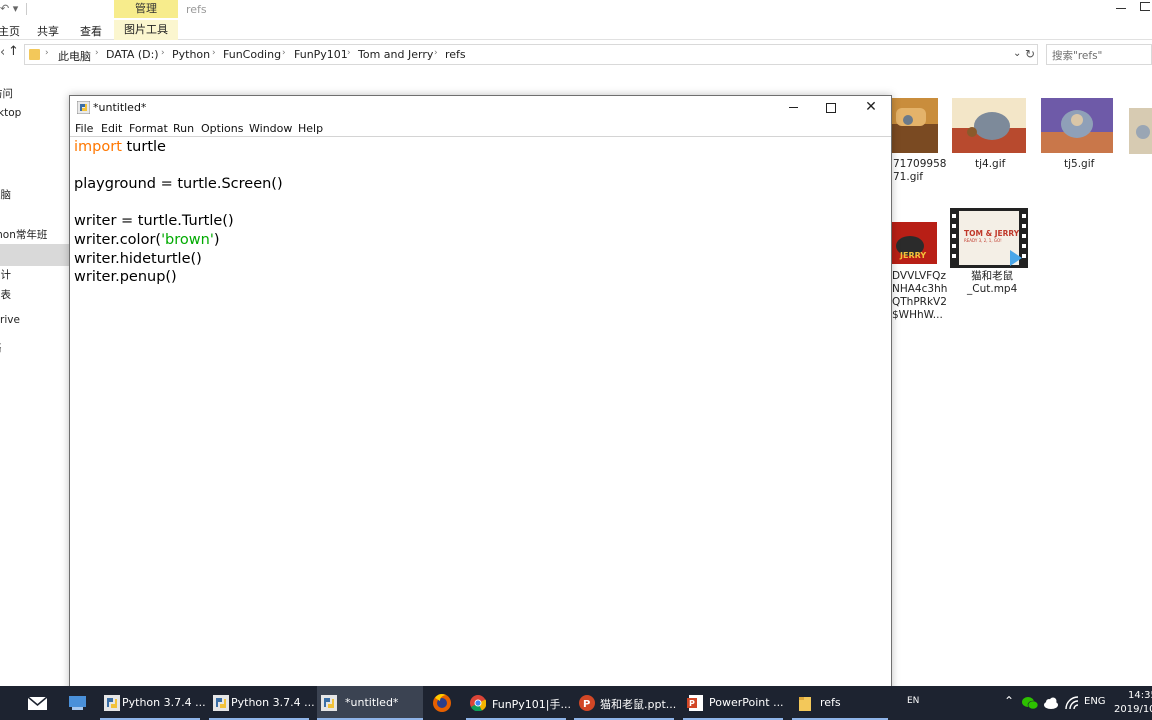 Image resolution: width=1152 pixels, height=720 pixels. Describe the element at coordinates (5, 274) in the screenshot. I see `nav-item-design: 设计` at that location.